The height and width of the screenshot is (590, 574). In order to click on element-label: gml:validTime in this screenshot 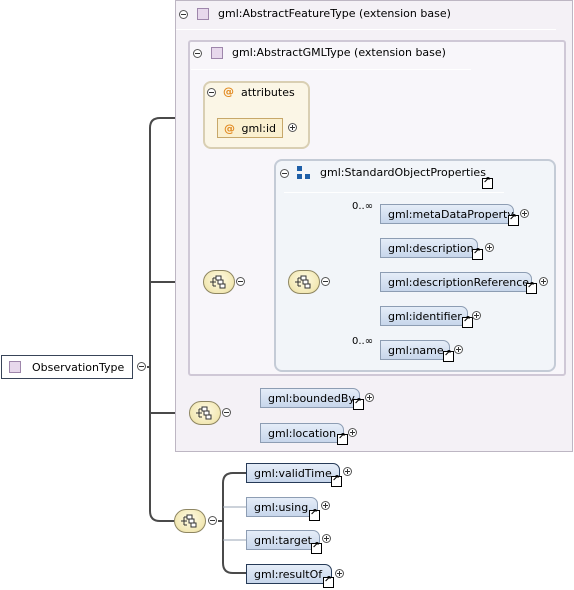, I will do `click(293, 473)`.